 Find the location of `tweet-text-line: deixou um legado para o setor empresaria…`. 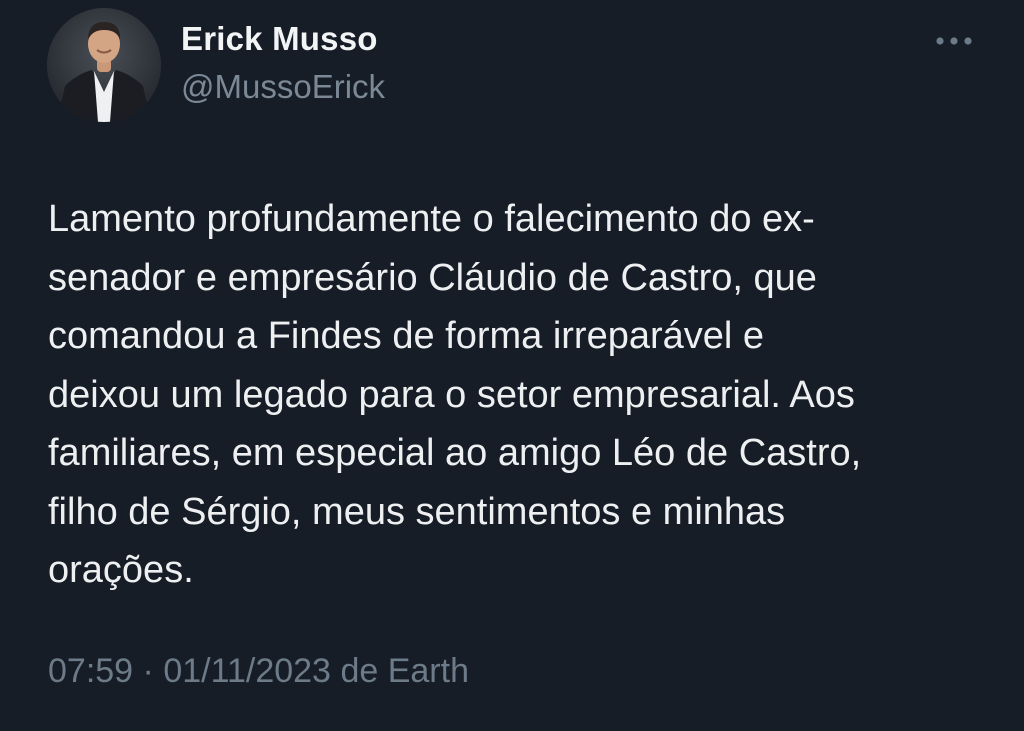

tweet-text-line: deixou um legado para o setor empresaria… is located at coordinates (451, 394).